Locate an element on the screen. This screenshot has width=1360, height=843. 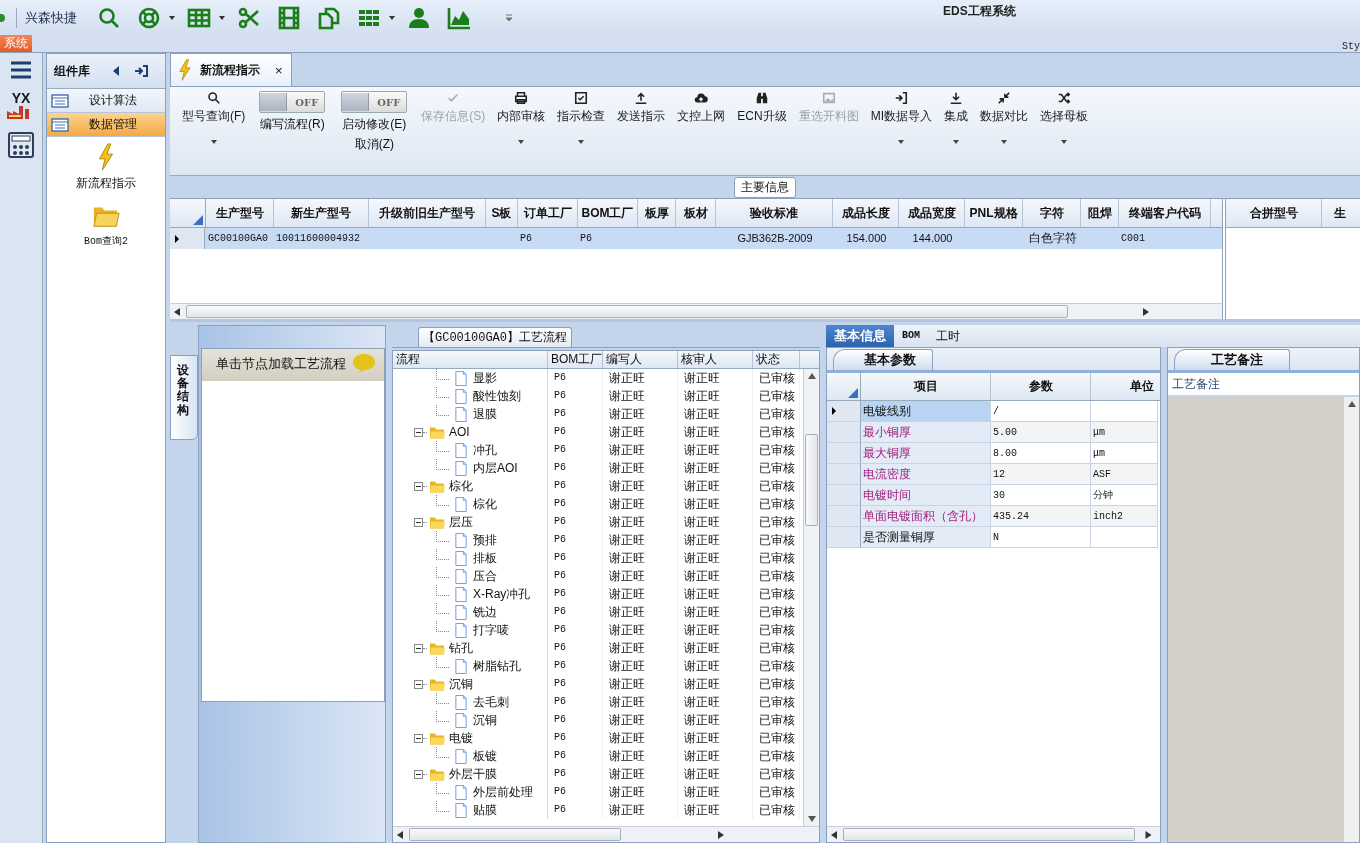
tree-node: 板镀 is located at coordinates (485, 756).